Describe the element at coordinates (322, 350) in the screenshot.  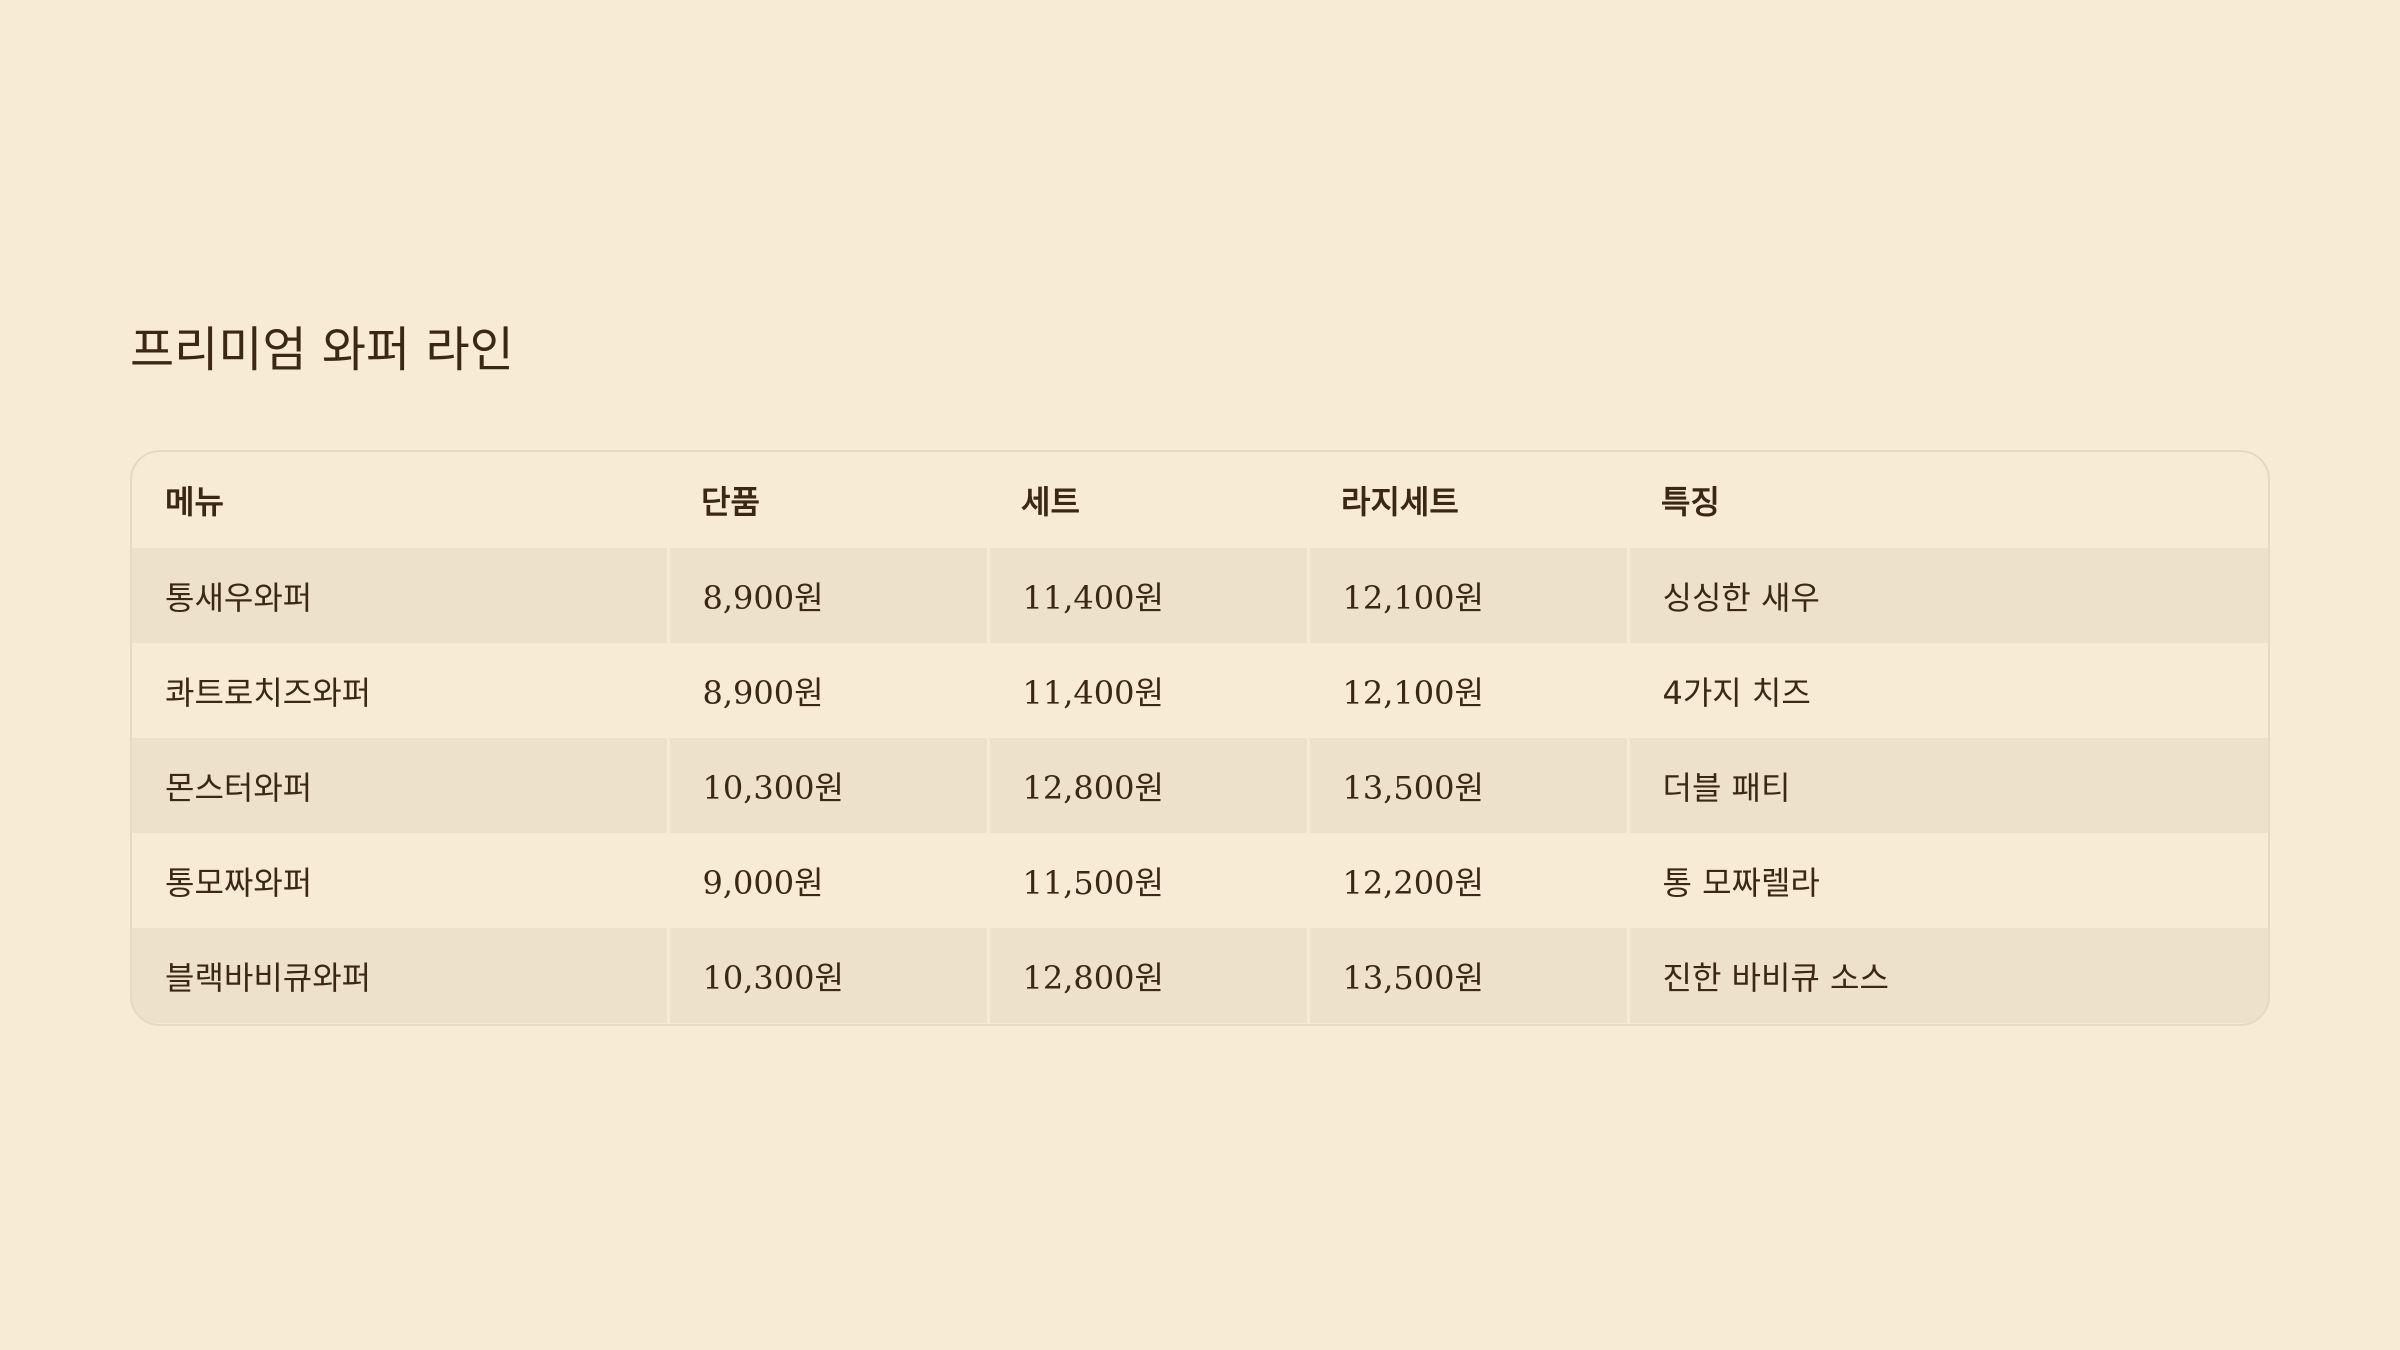
I see `page-title: 프리미엄 와퍼 라인` at that location.